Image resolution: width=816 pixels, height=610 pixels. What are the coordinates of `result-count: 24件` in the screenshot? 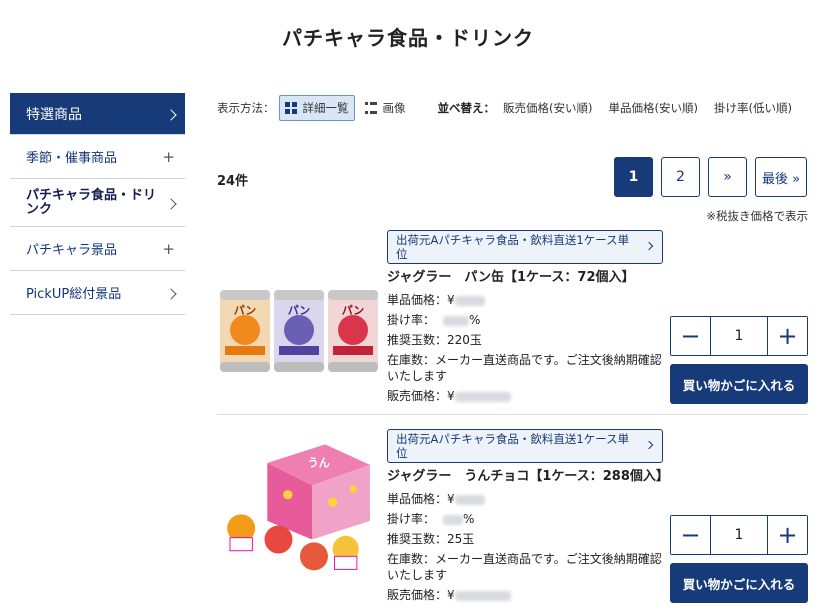 It's located at (233, 181).